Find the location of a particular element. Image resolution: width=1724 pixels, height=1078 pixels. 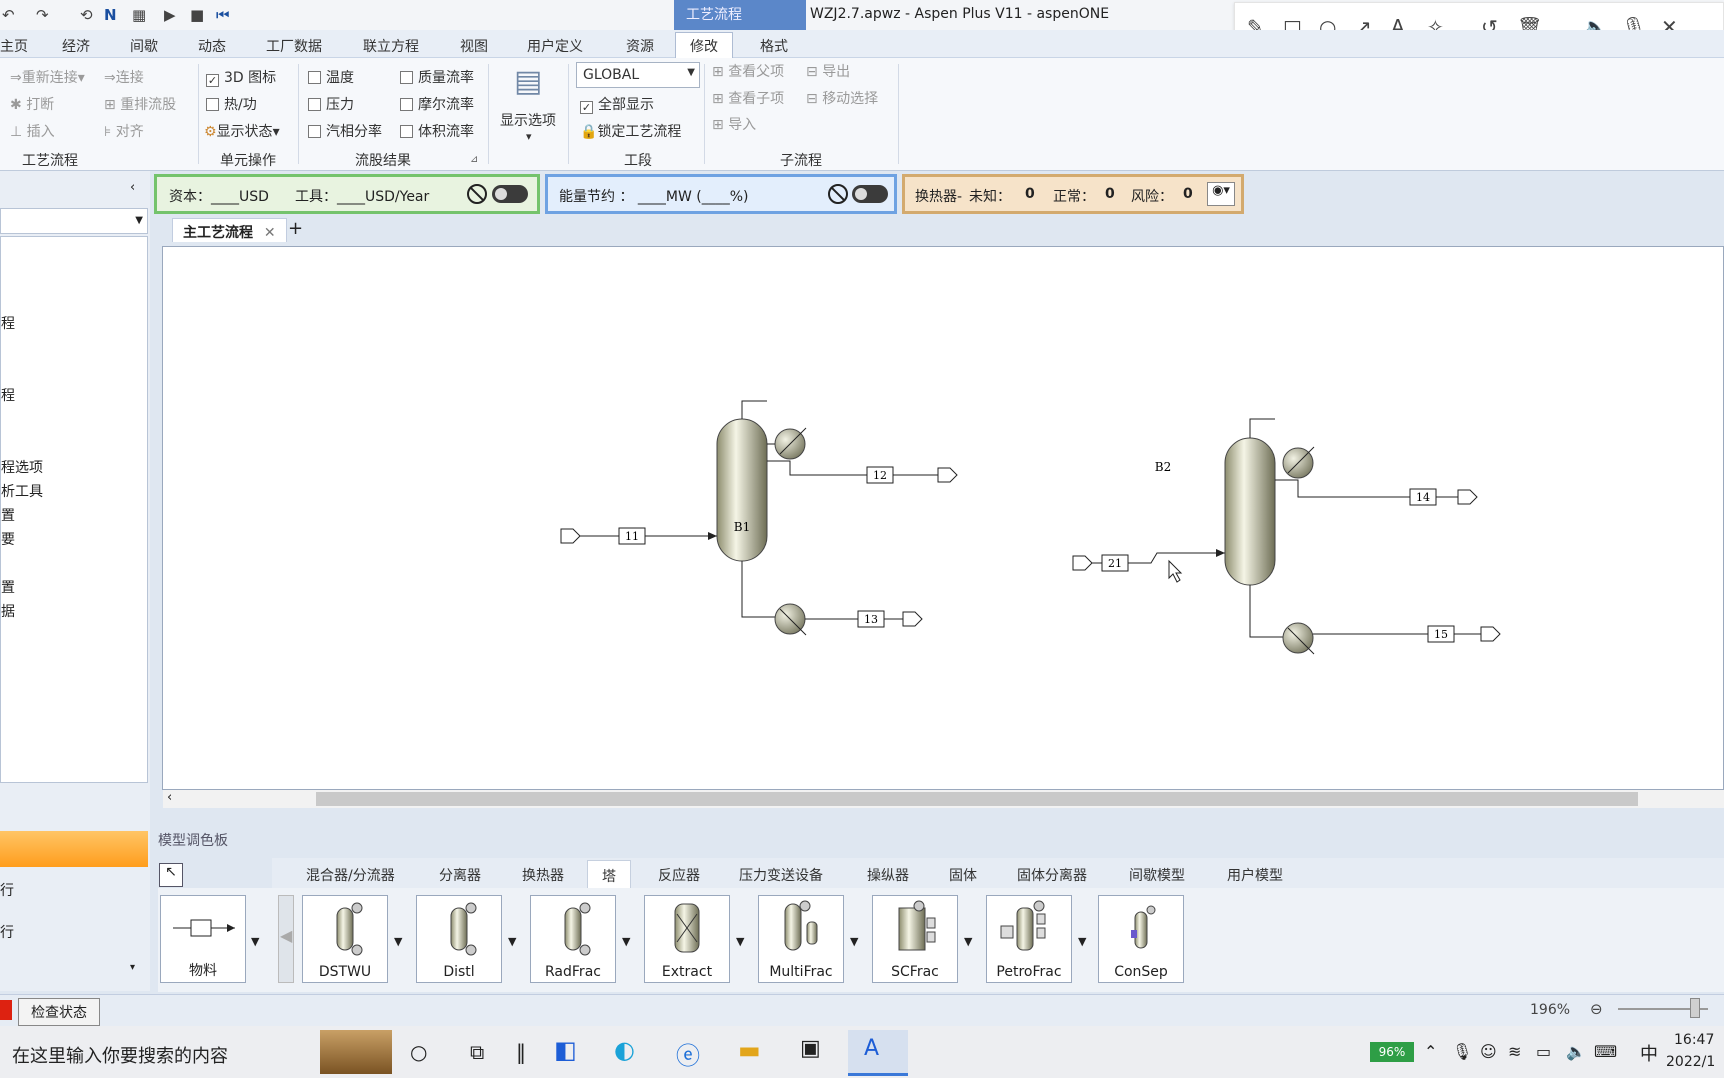

nav-pane-selected is located at coordinates (74, 849).